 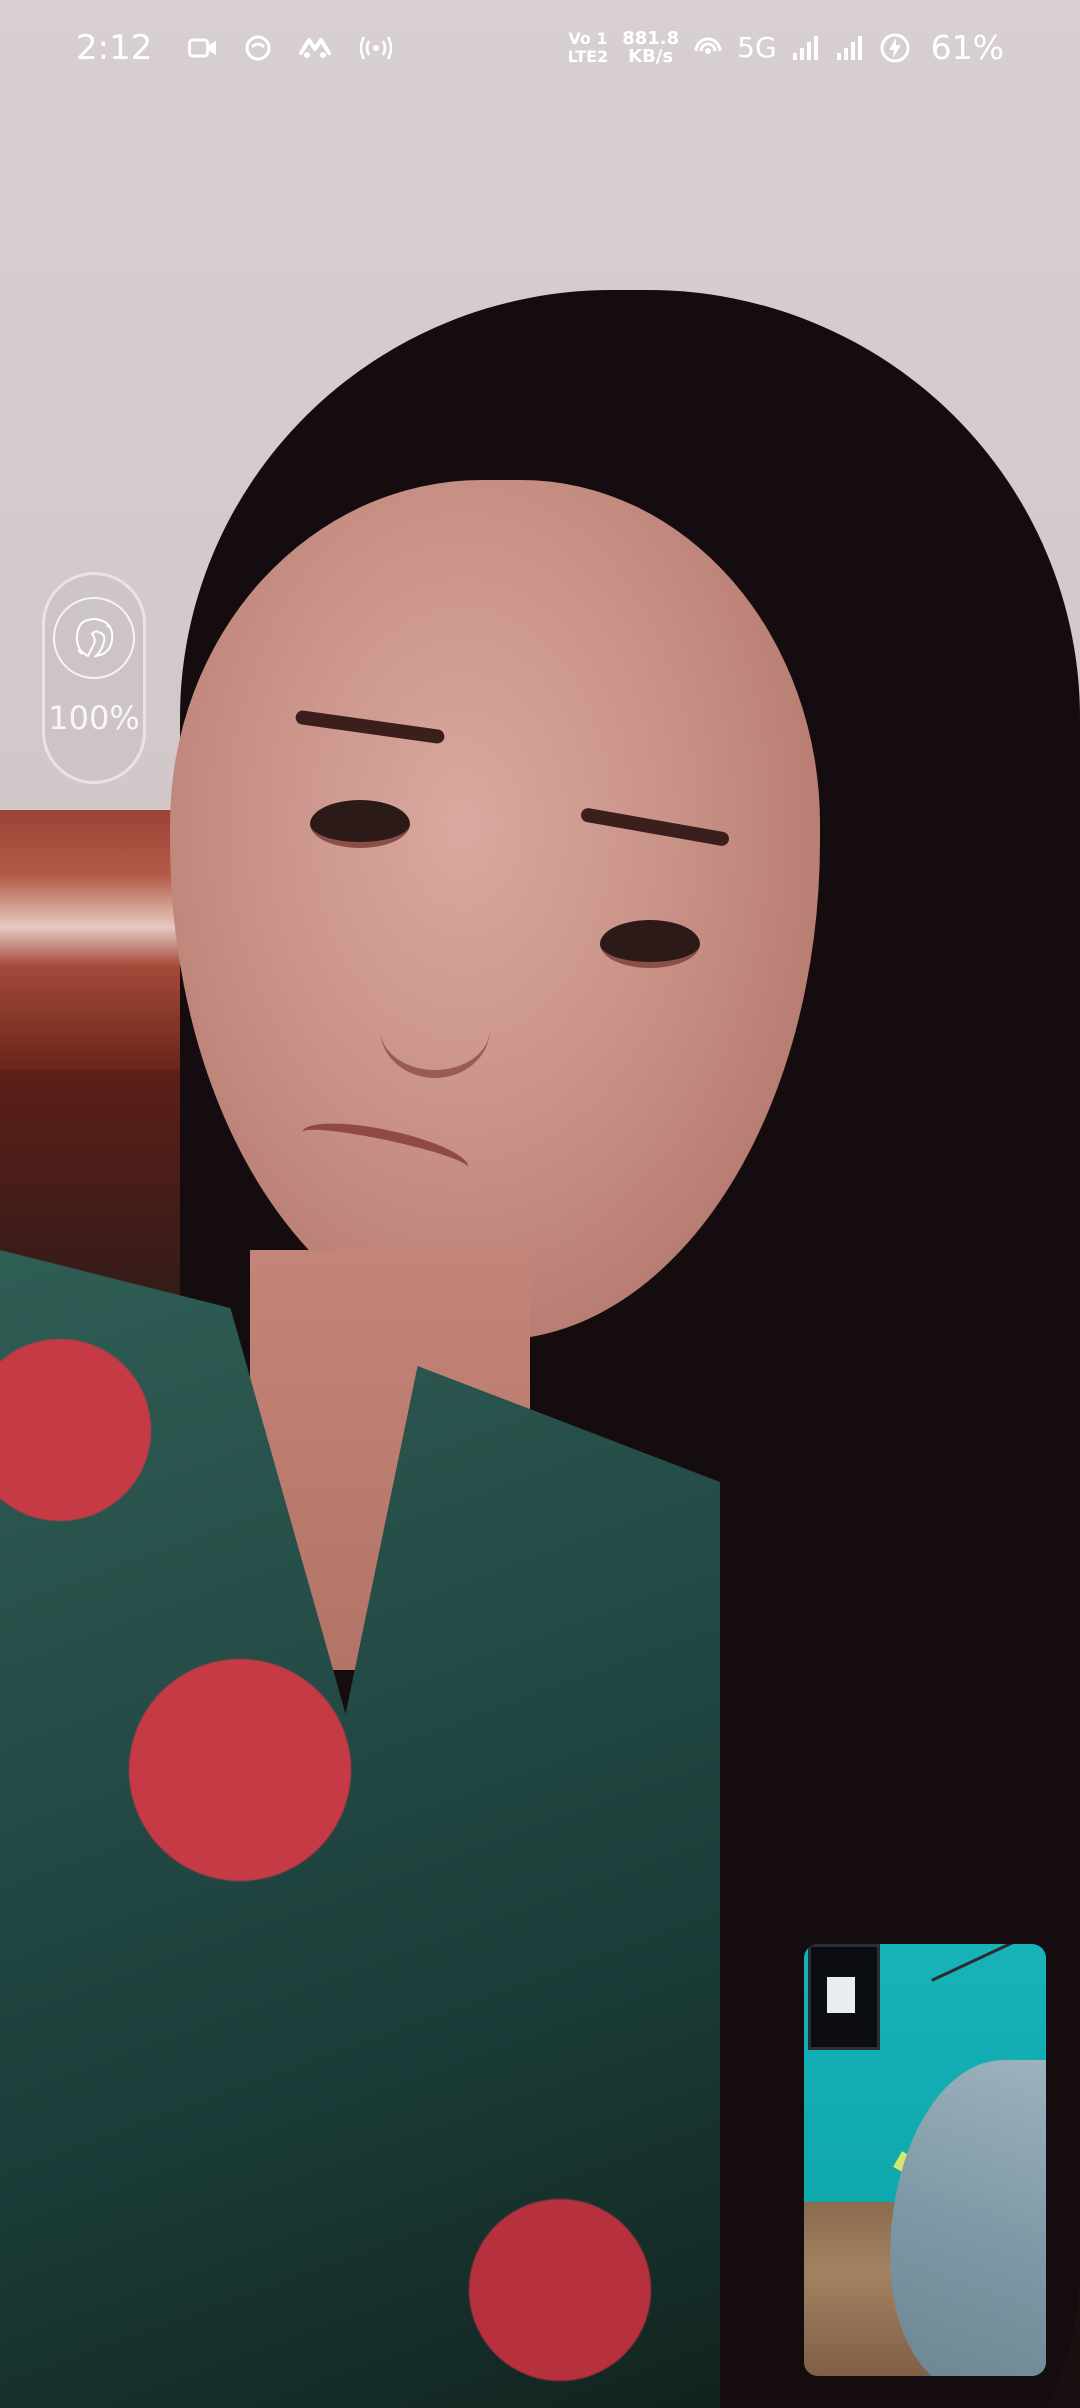 I want to click on self-view-person, so click(x=968, y=2218).